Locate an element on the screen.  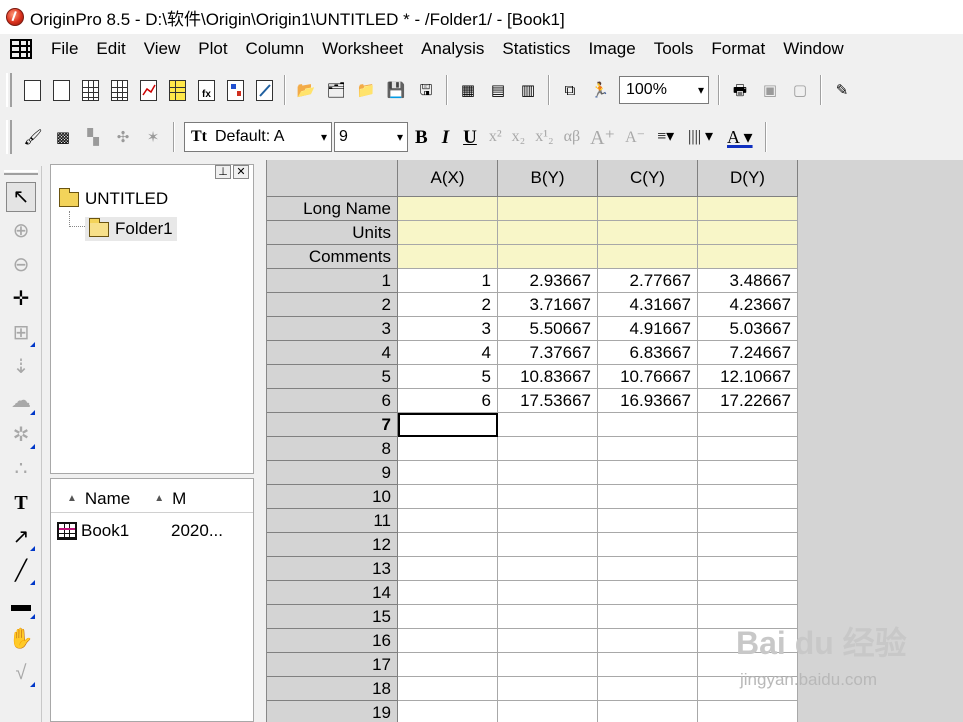
data-cell: 3.48667 is located at coordinates (748, 281).